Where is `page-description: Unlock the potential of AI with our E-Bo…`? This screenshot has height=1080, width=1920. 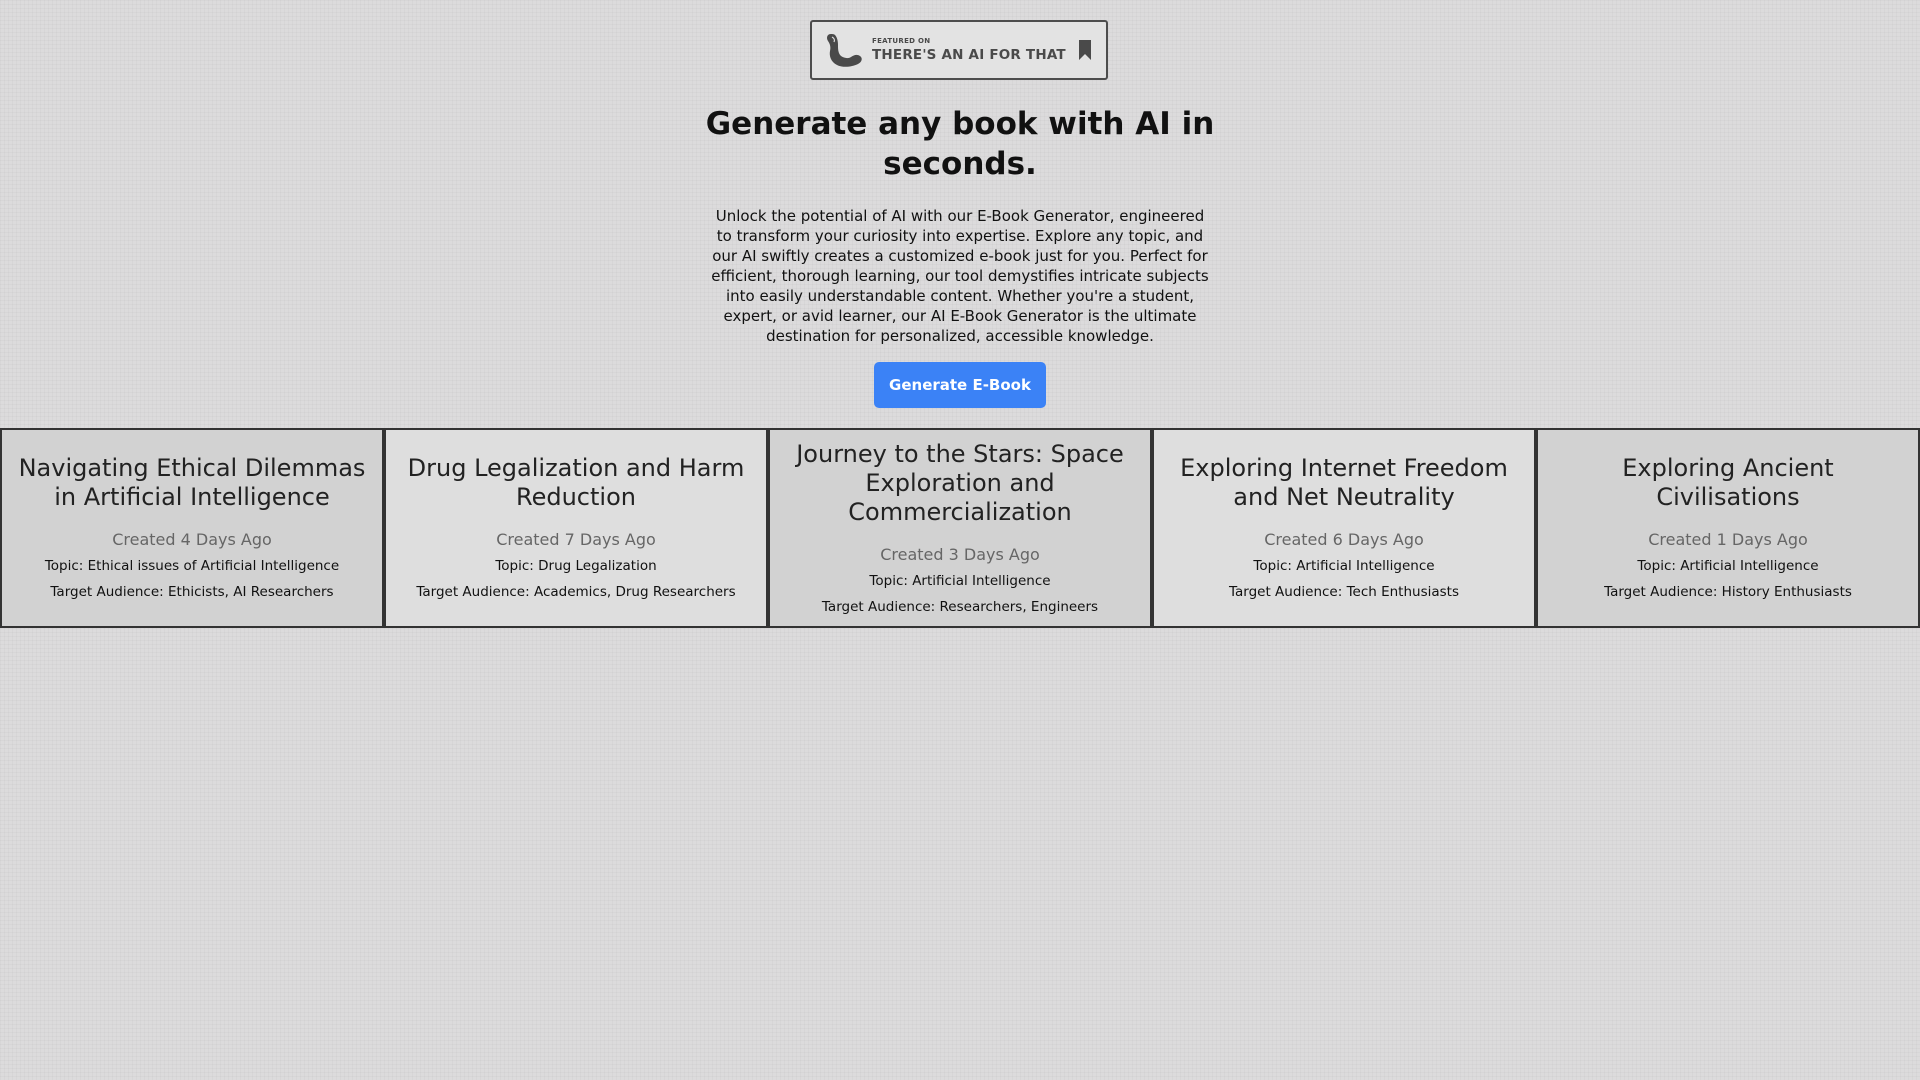 page-description: Unlock the potential of AI with our E-Bo… is located at coordinates (960, 276).